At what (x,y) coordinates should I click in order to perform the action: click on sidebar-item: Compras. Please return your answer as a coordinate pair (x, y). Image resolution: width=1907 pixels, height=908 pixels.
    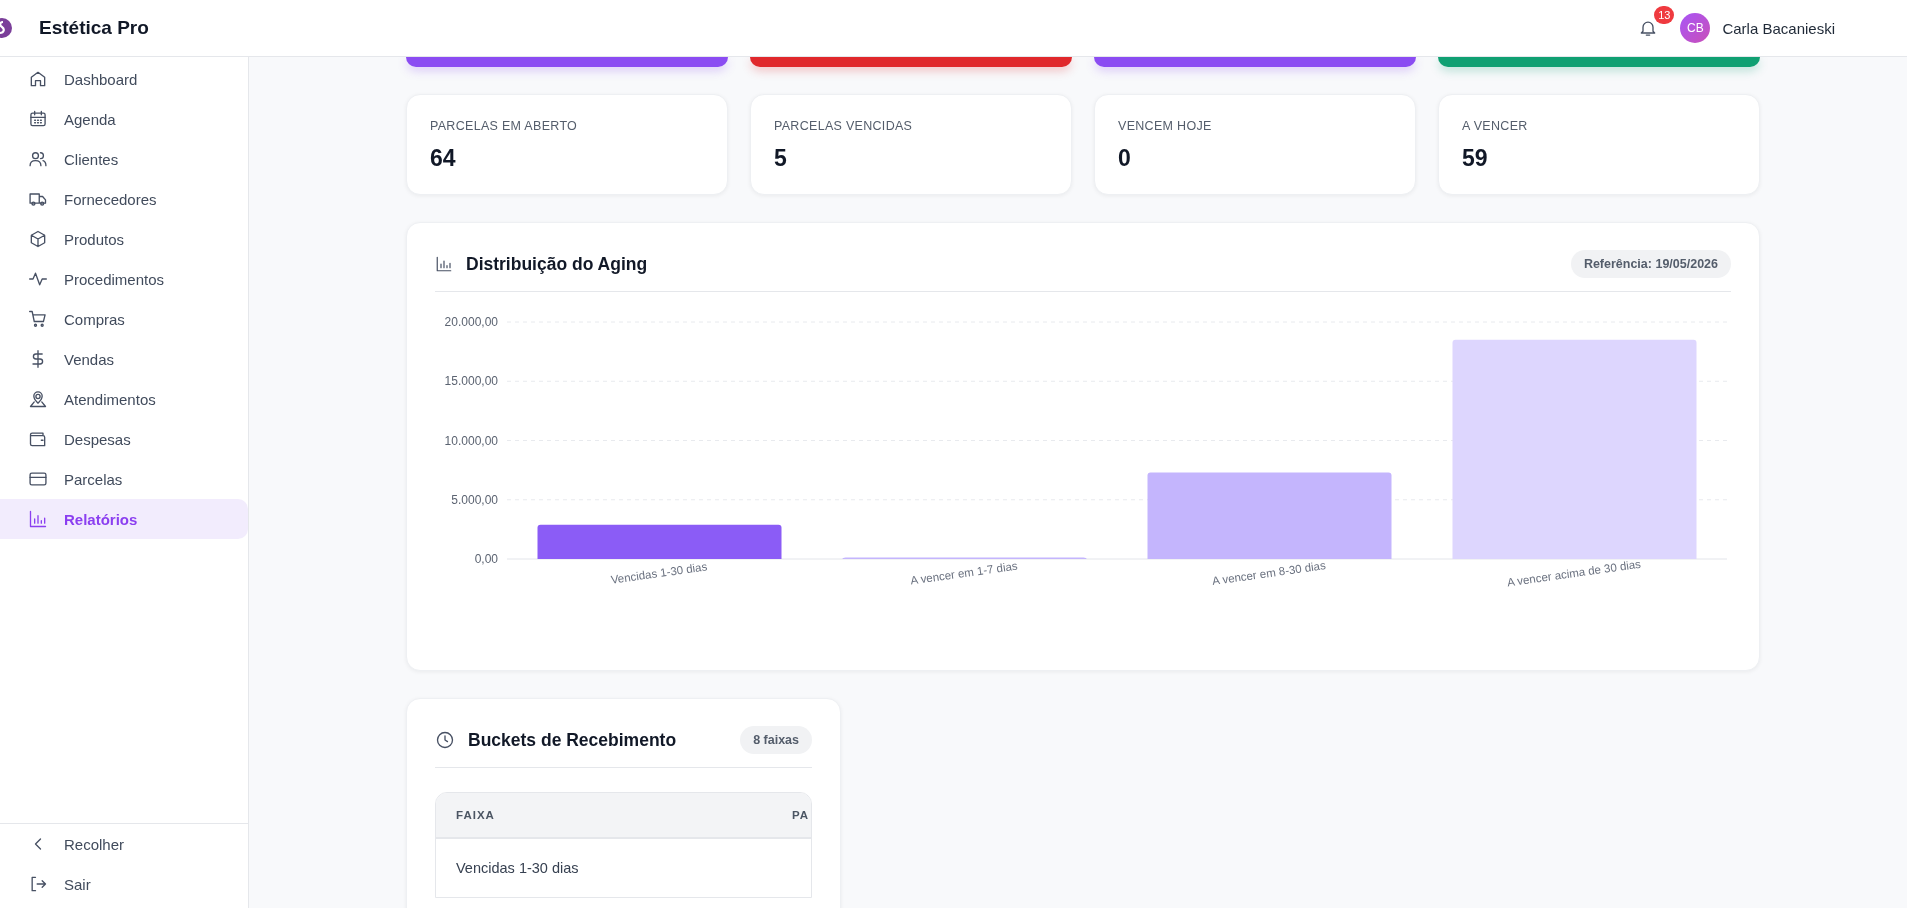
    Looking at the image, I should click on (124, 319).